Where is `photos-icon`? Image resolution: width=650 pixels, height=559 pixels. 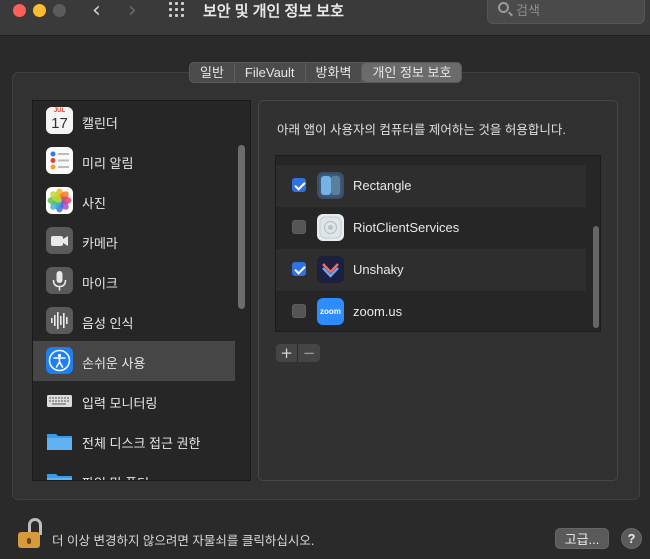 photos-icon is located at coordinates (59, 200).